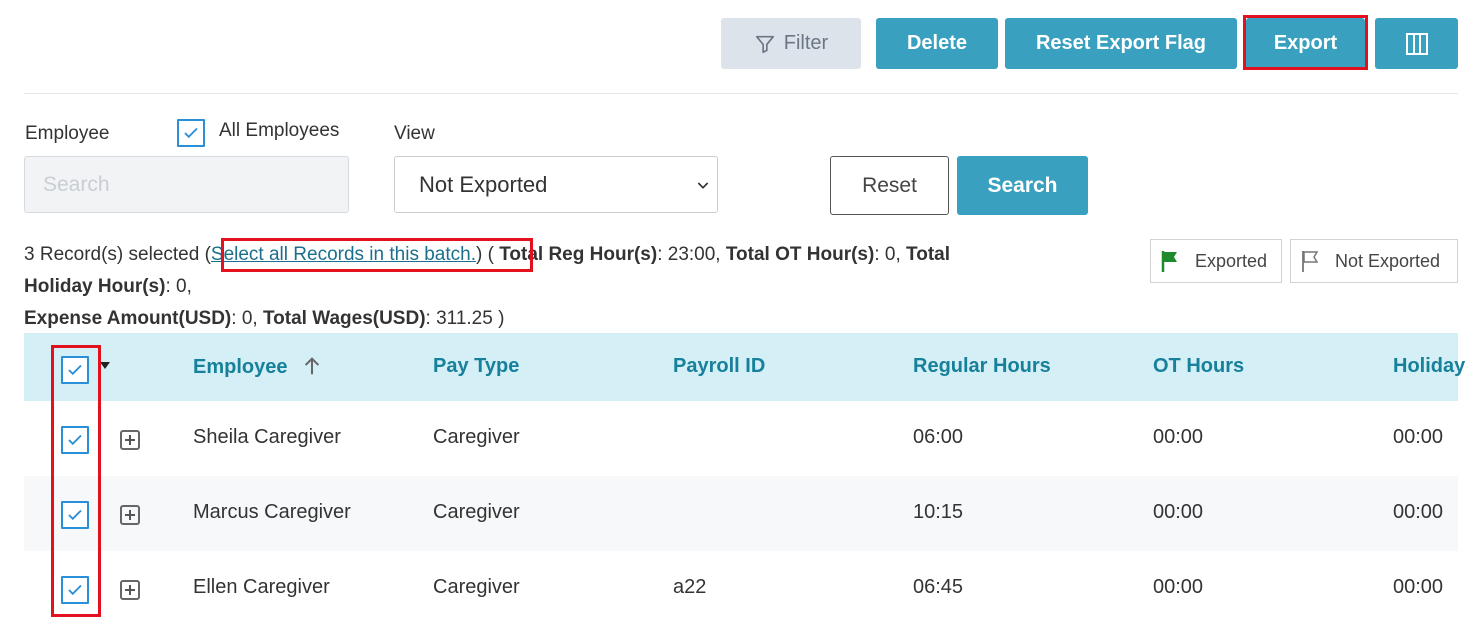  What do you see at coordinates (67, 133) in the screenshot?
I see `employee-label: Employee` at bounding box center [67, 133].